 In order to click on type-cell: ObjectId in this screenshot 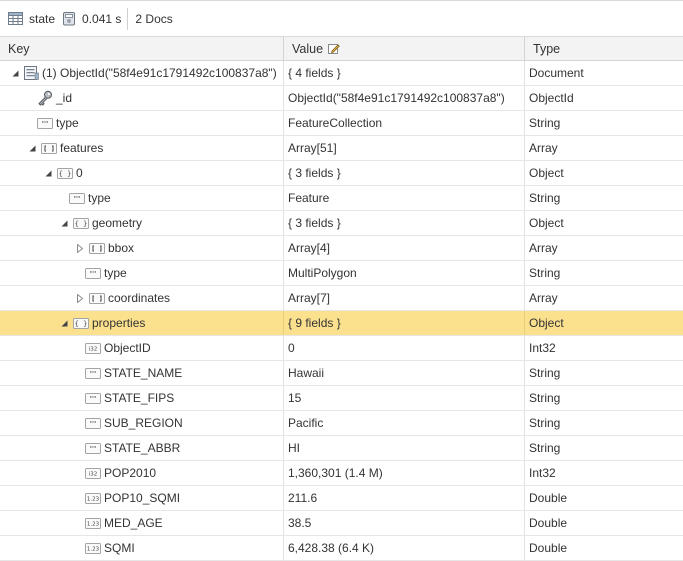, I will do `click(551, 98)`.